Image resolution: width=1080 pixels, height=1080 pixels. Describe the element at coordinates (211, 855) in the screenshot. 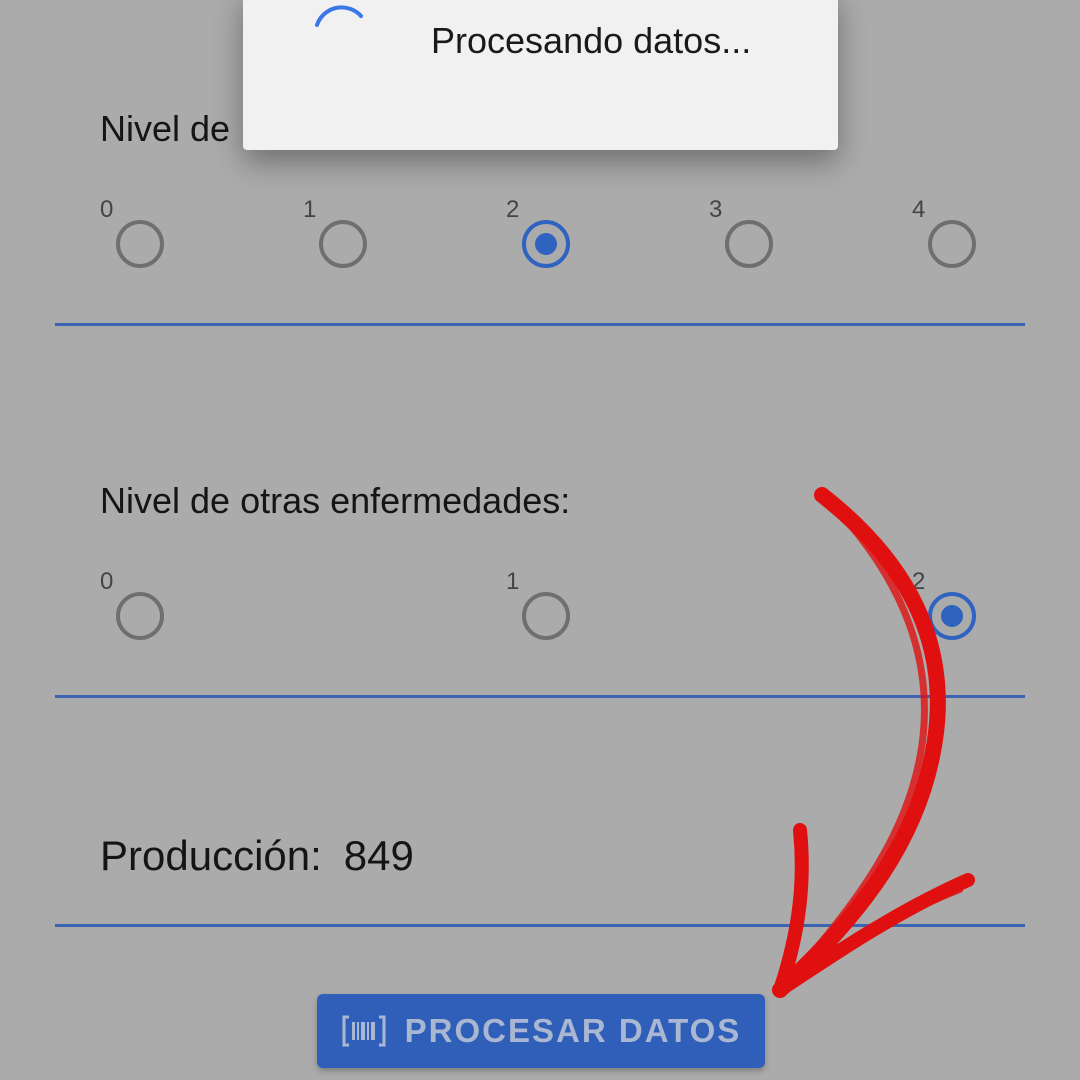

I see `production-label: Producción:` at that location.